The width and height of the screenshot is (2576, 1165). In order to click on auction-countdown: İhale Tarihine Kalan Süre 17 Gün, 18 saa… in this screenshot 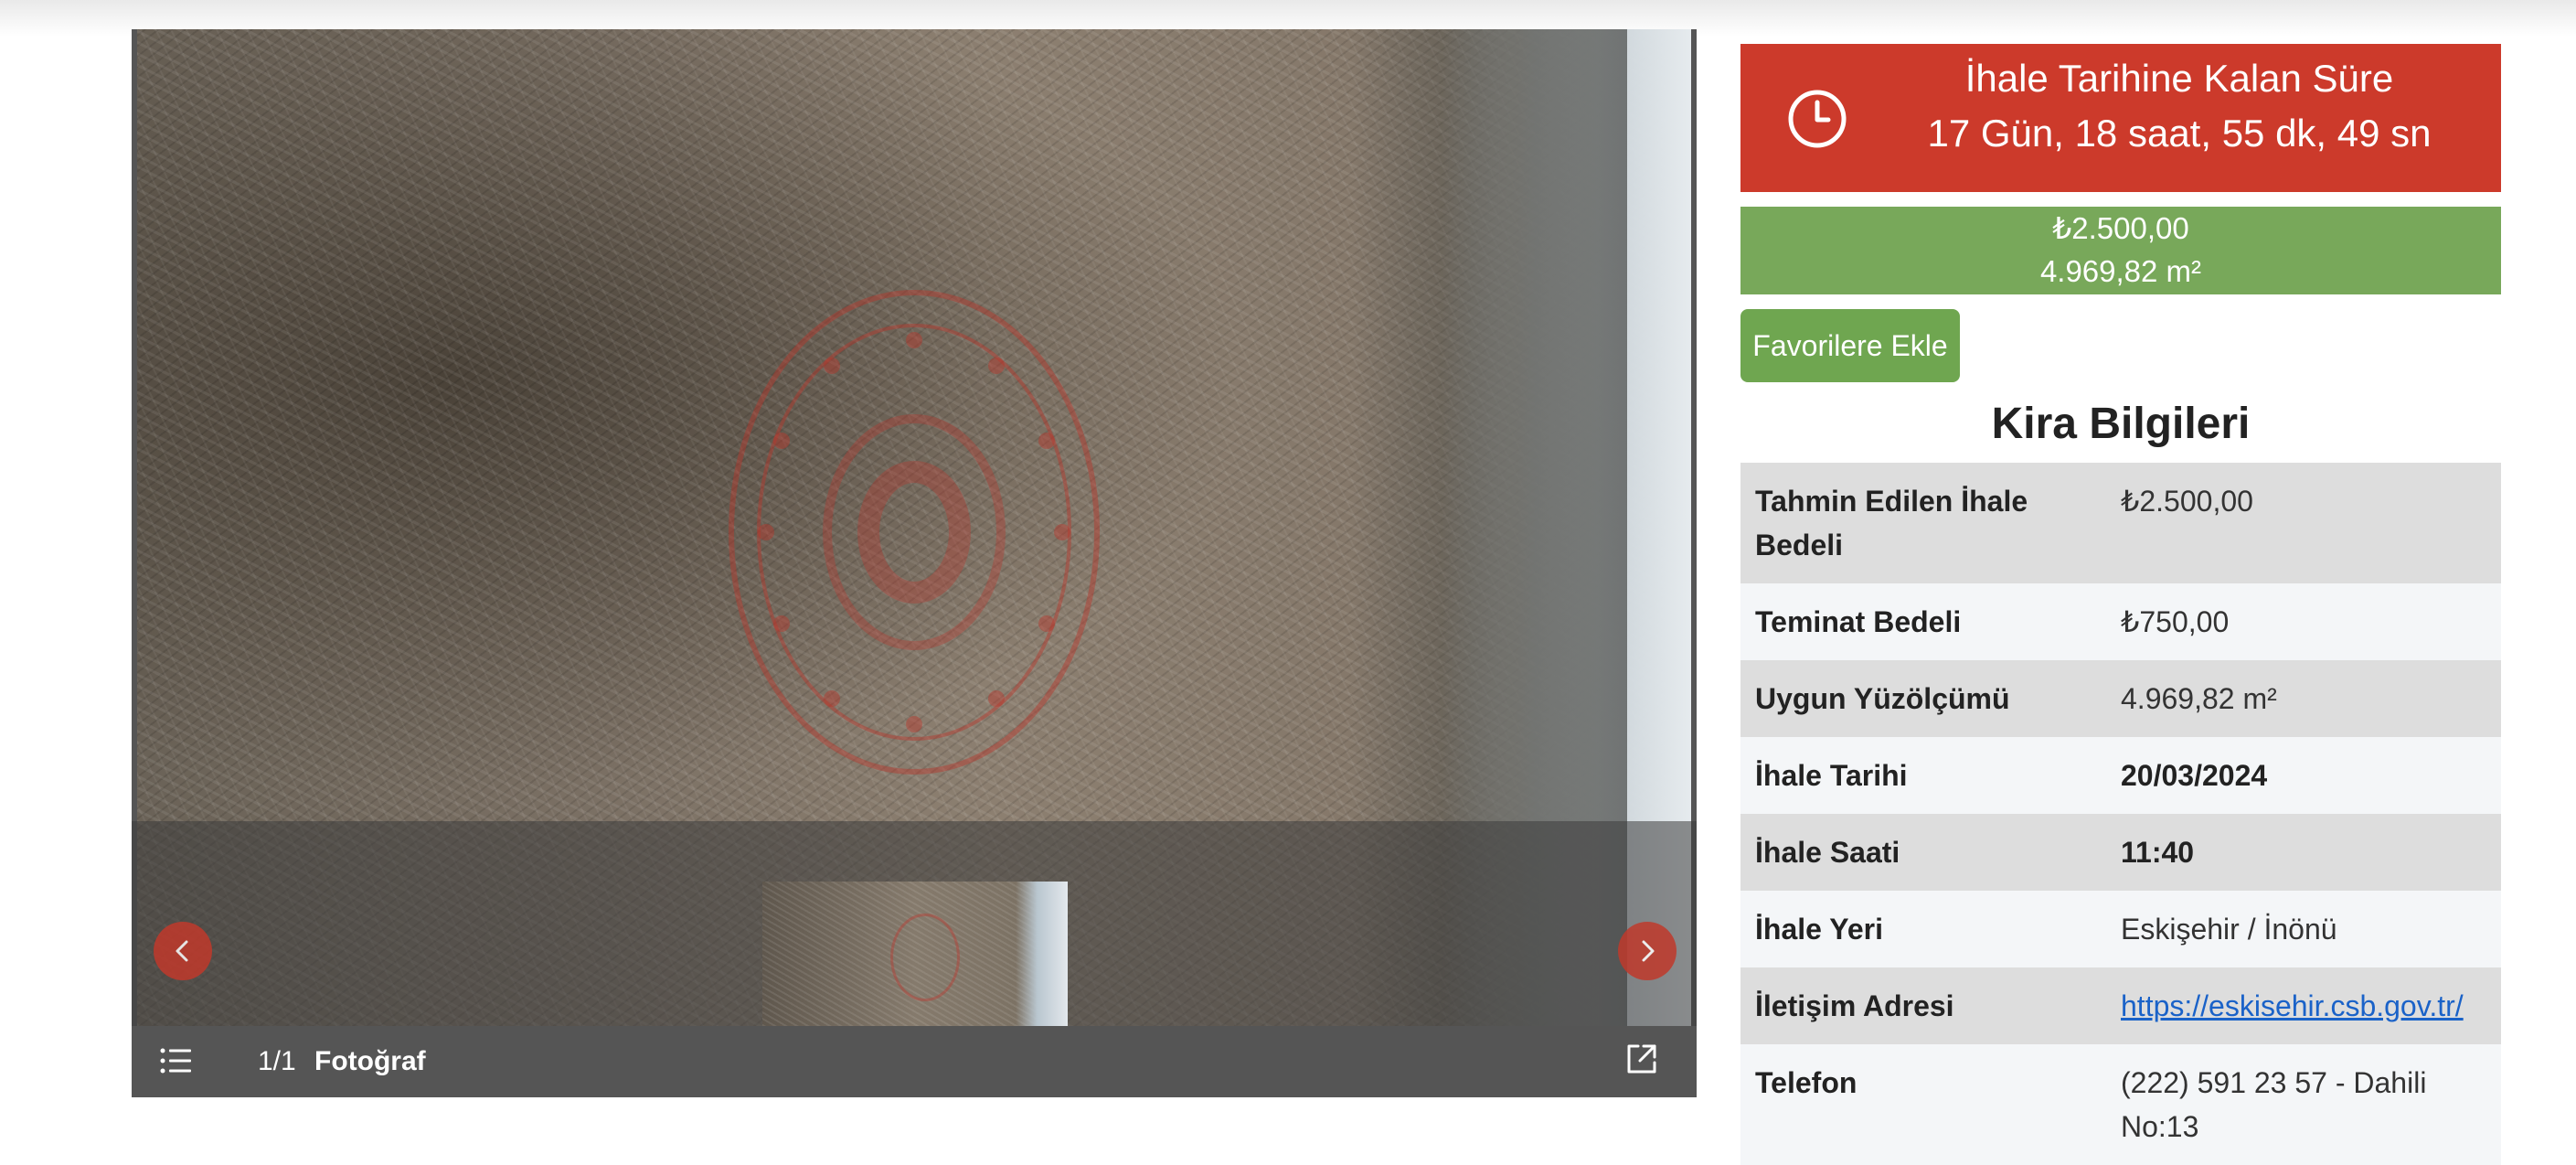, I will do `click(2120, 118)`.